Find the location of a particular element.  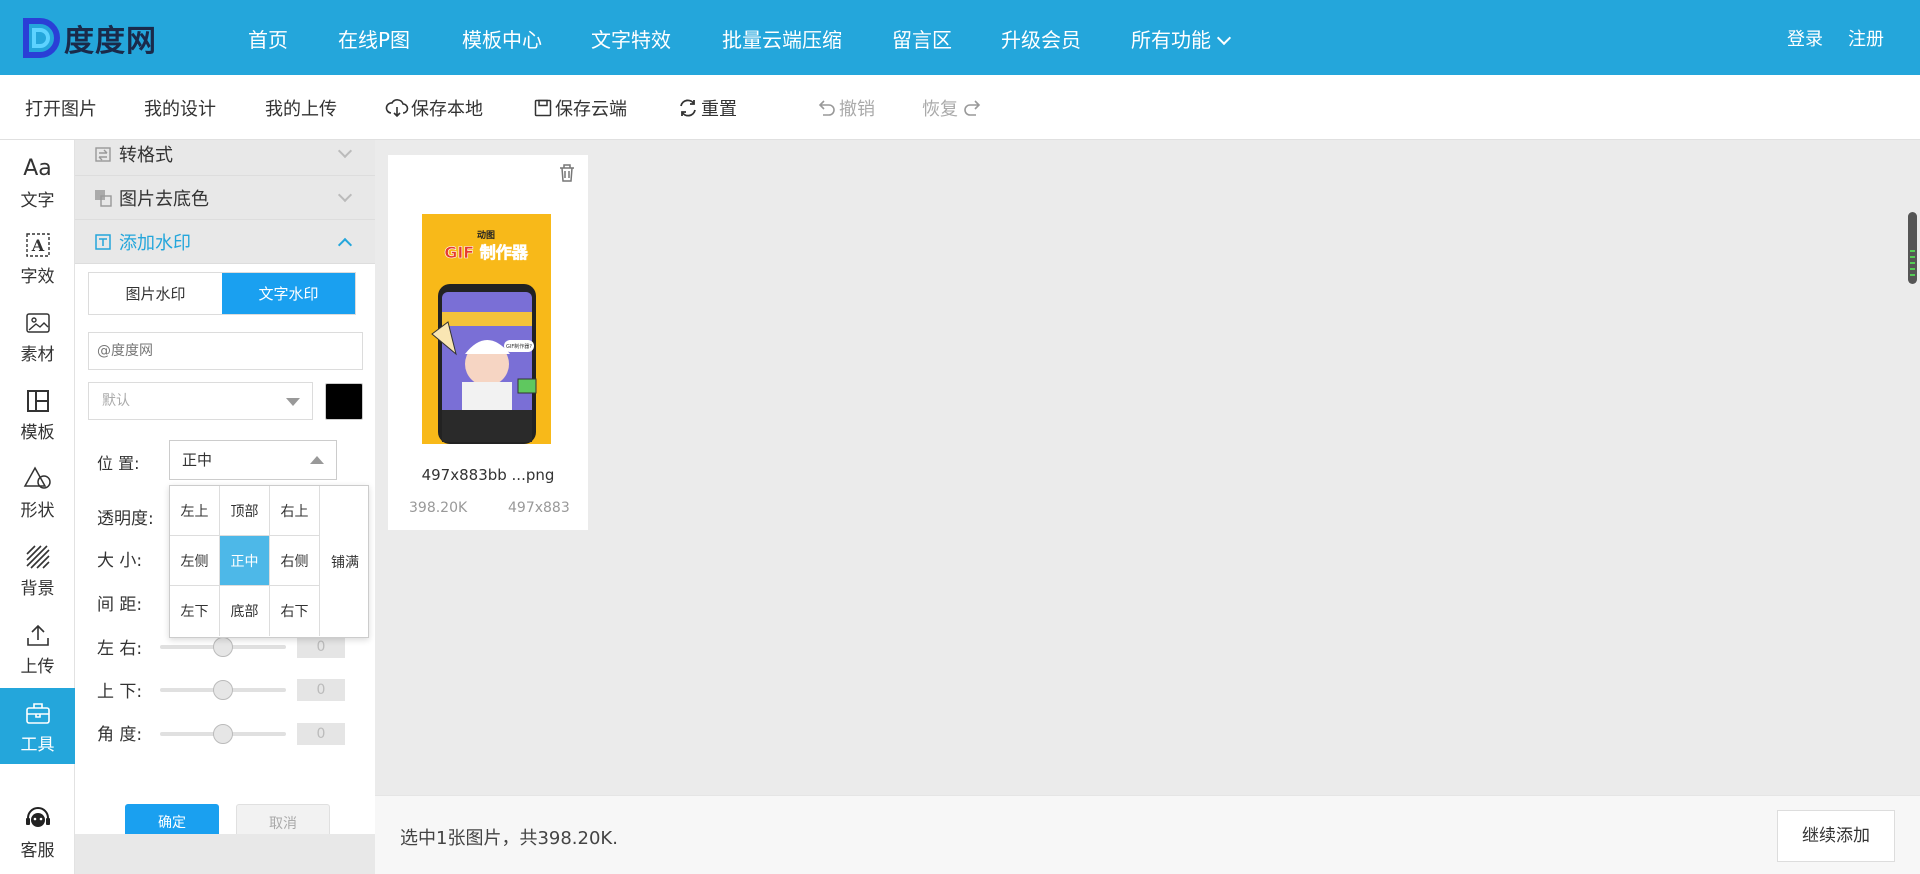

layout-icon is located at coordinates (38, 401).